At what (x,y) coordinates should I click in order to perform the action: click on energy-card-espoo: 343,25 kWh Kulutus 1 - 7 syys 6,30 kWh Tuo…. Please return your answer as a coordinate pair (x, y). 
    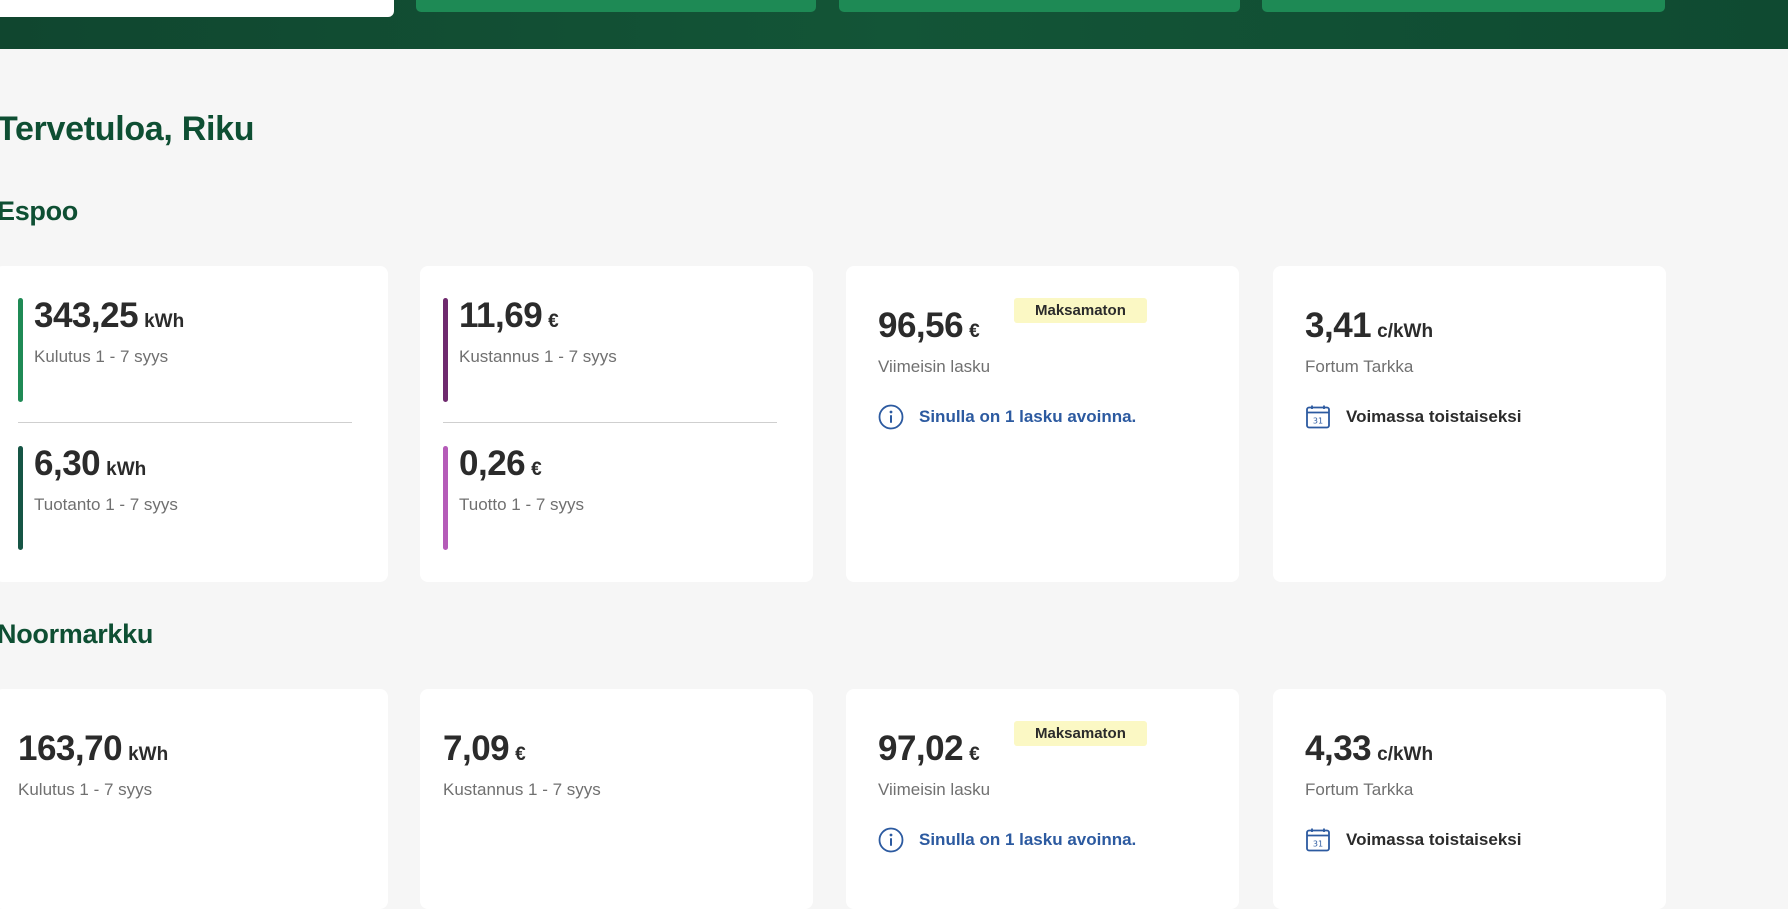
    Looking at the image, I should click on (194, 424).